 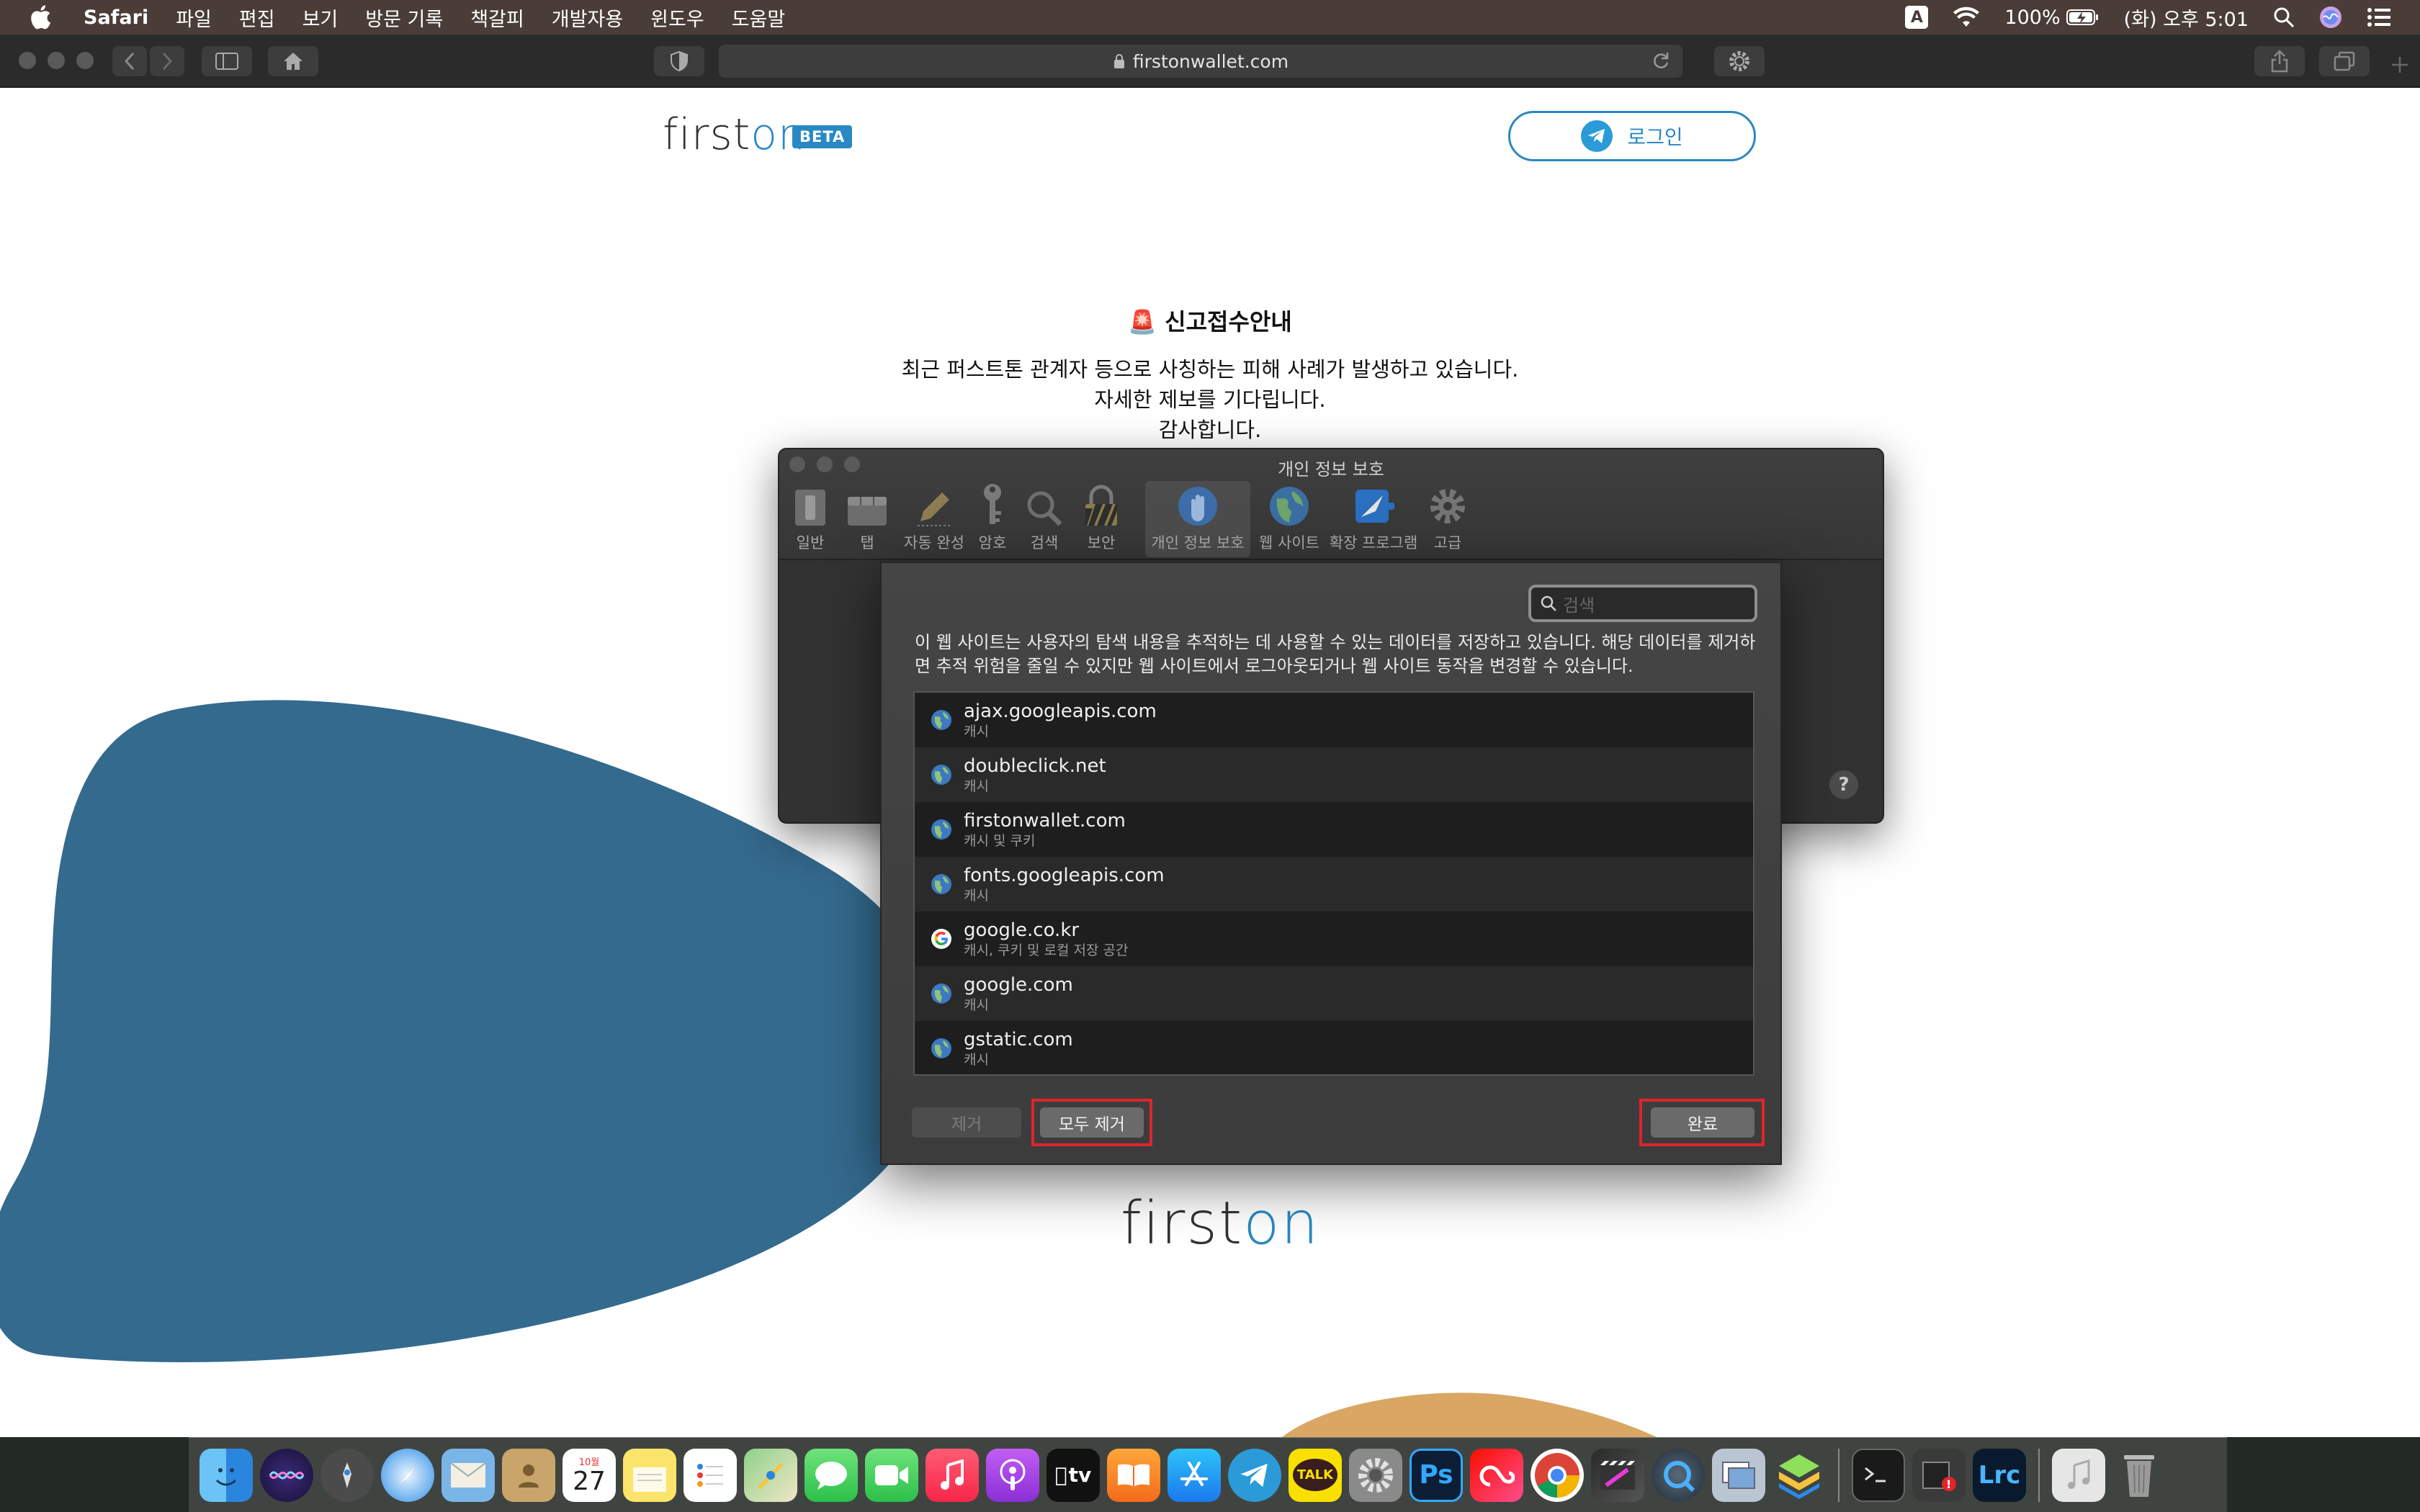 What do you see at coordinates (589, 1475) in the screenshot?
I see `calendar-icon: 10월 27` at bounding box center [589, 1475].